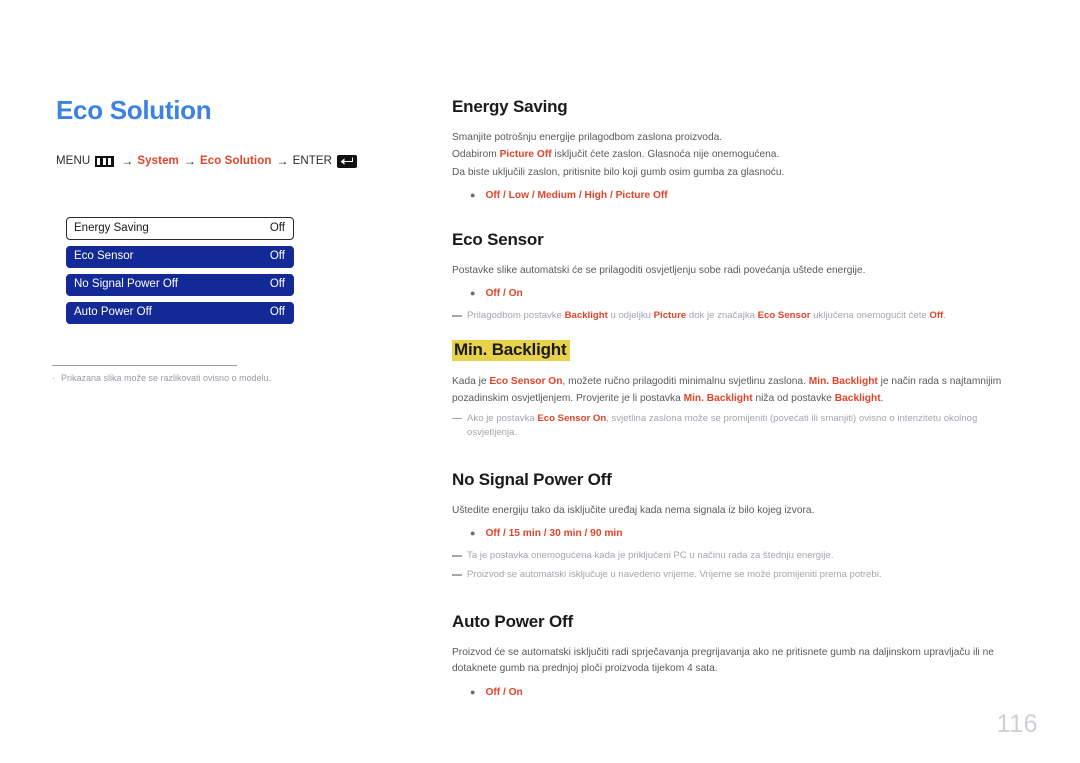  What do you see at coordinates (526, 382) in the screenshot?
I see `accent-eco-sensor-on: Eco Sensor On` at bounding box center [526, 382].